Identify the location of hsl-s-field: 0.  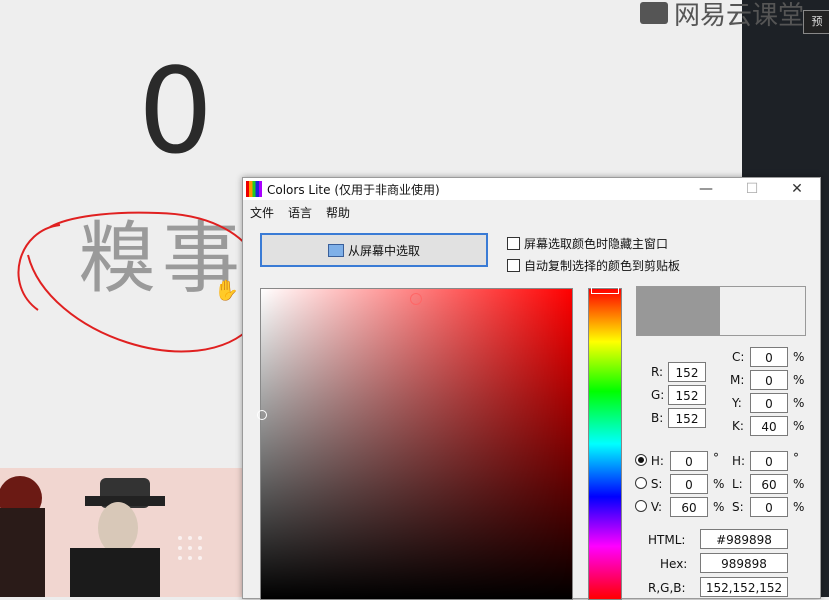
(769, 507).